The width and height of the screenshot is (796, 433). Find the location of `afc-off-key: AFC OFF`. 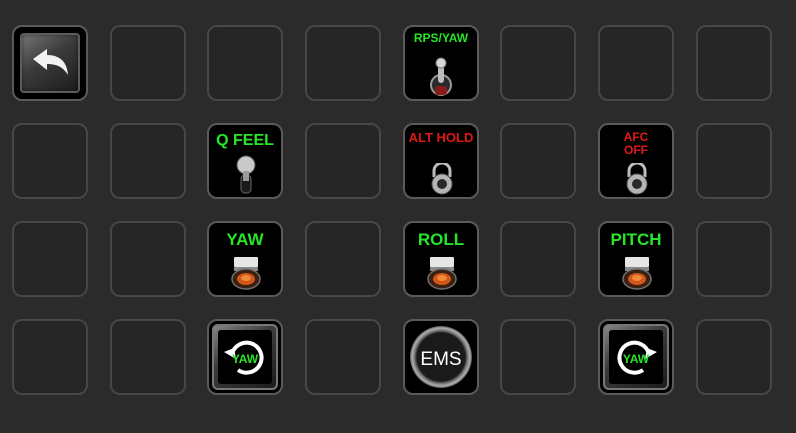

afc-off-key: AFC OFF is located at coordinates (636, 161).